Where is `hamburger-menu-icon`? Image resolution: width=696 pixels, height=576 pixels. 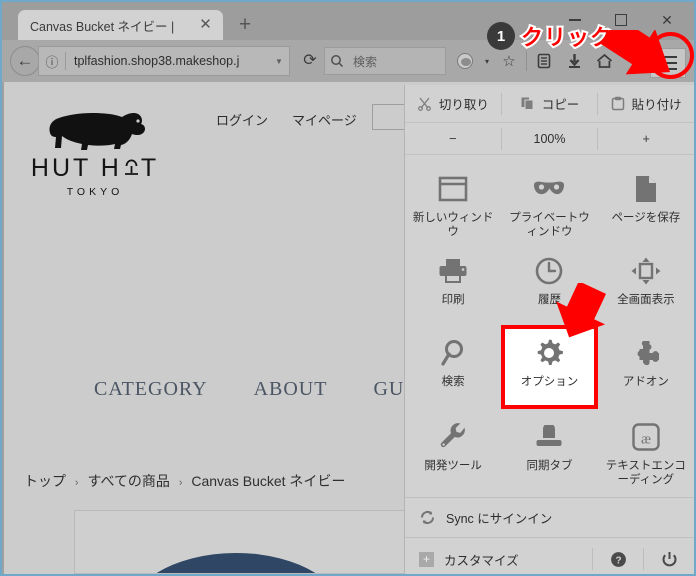
hamburger-menu-icon is located at coordinates (668, 63).